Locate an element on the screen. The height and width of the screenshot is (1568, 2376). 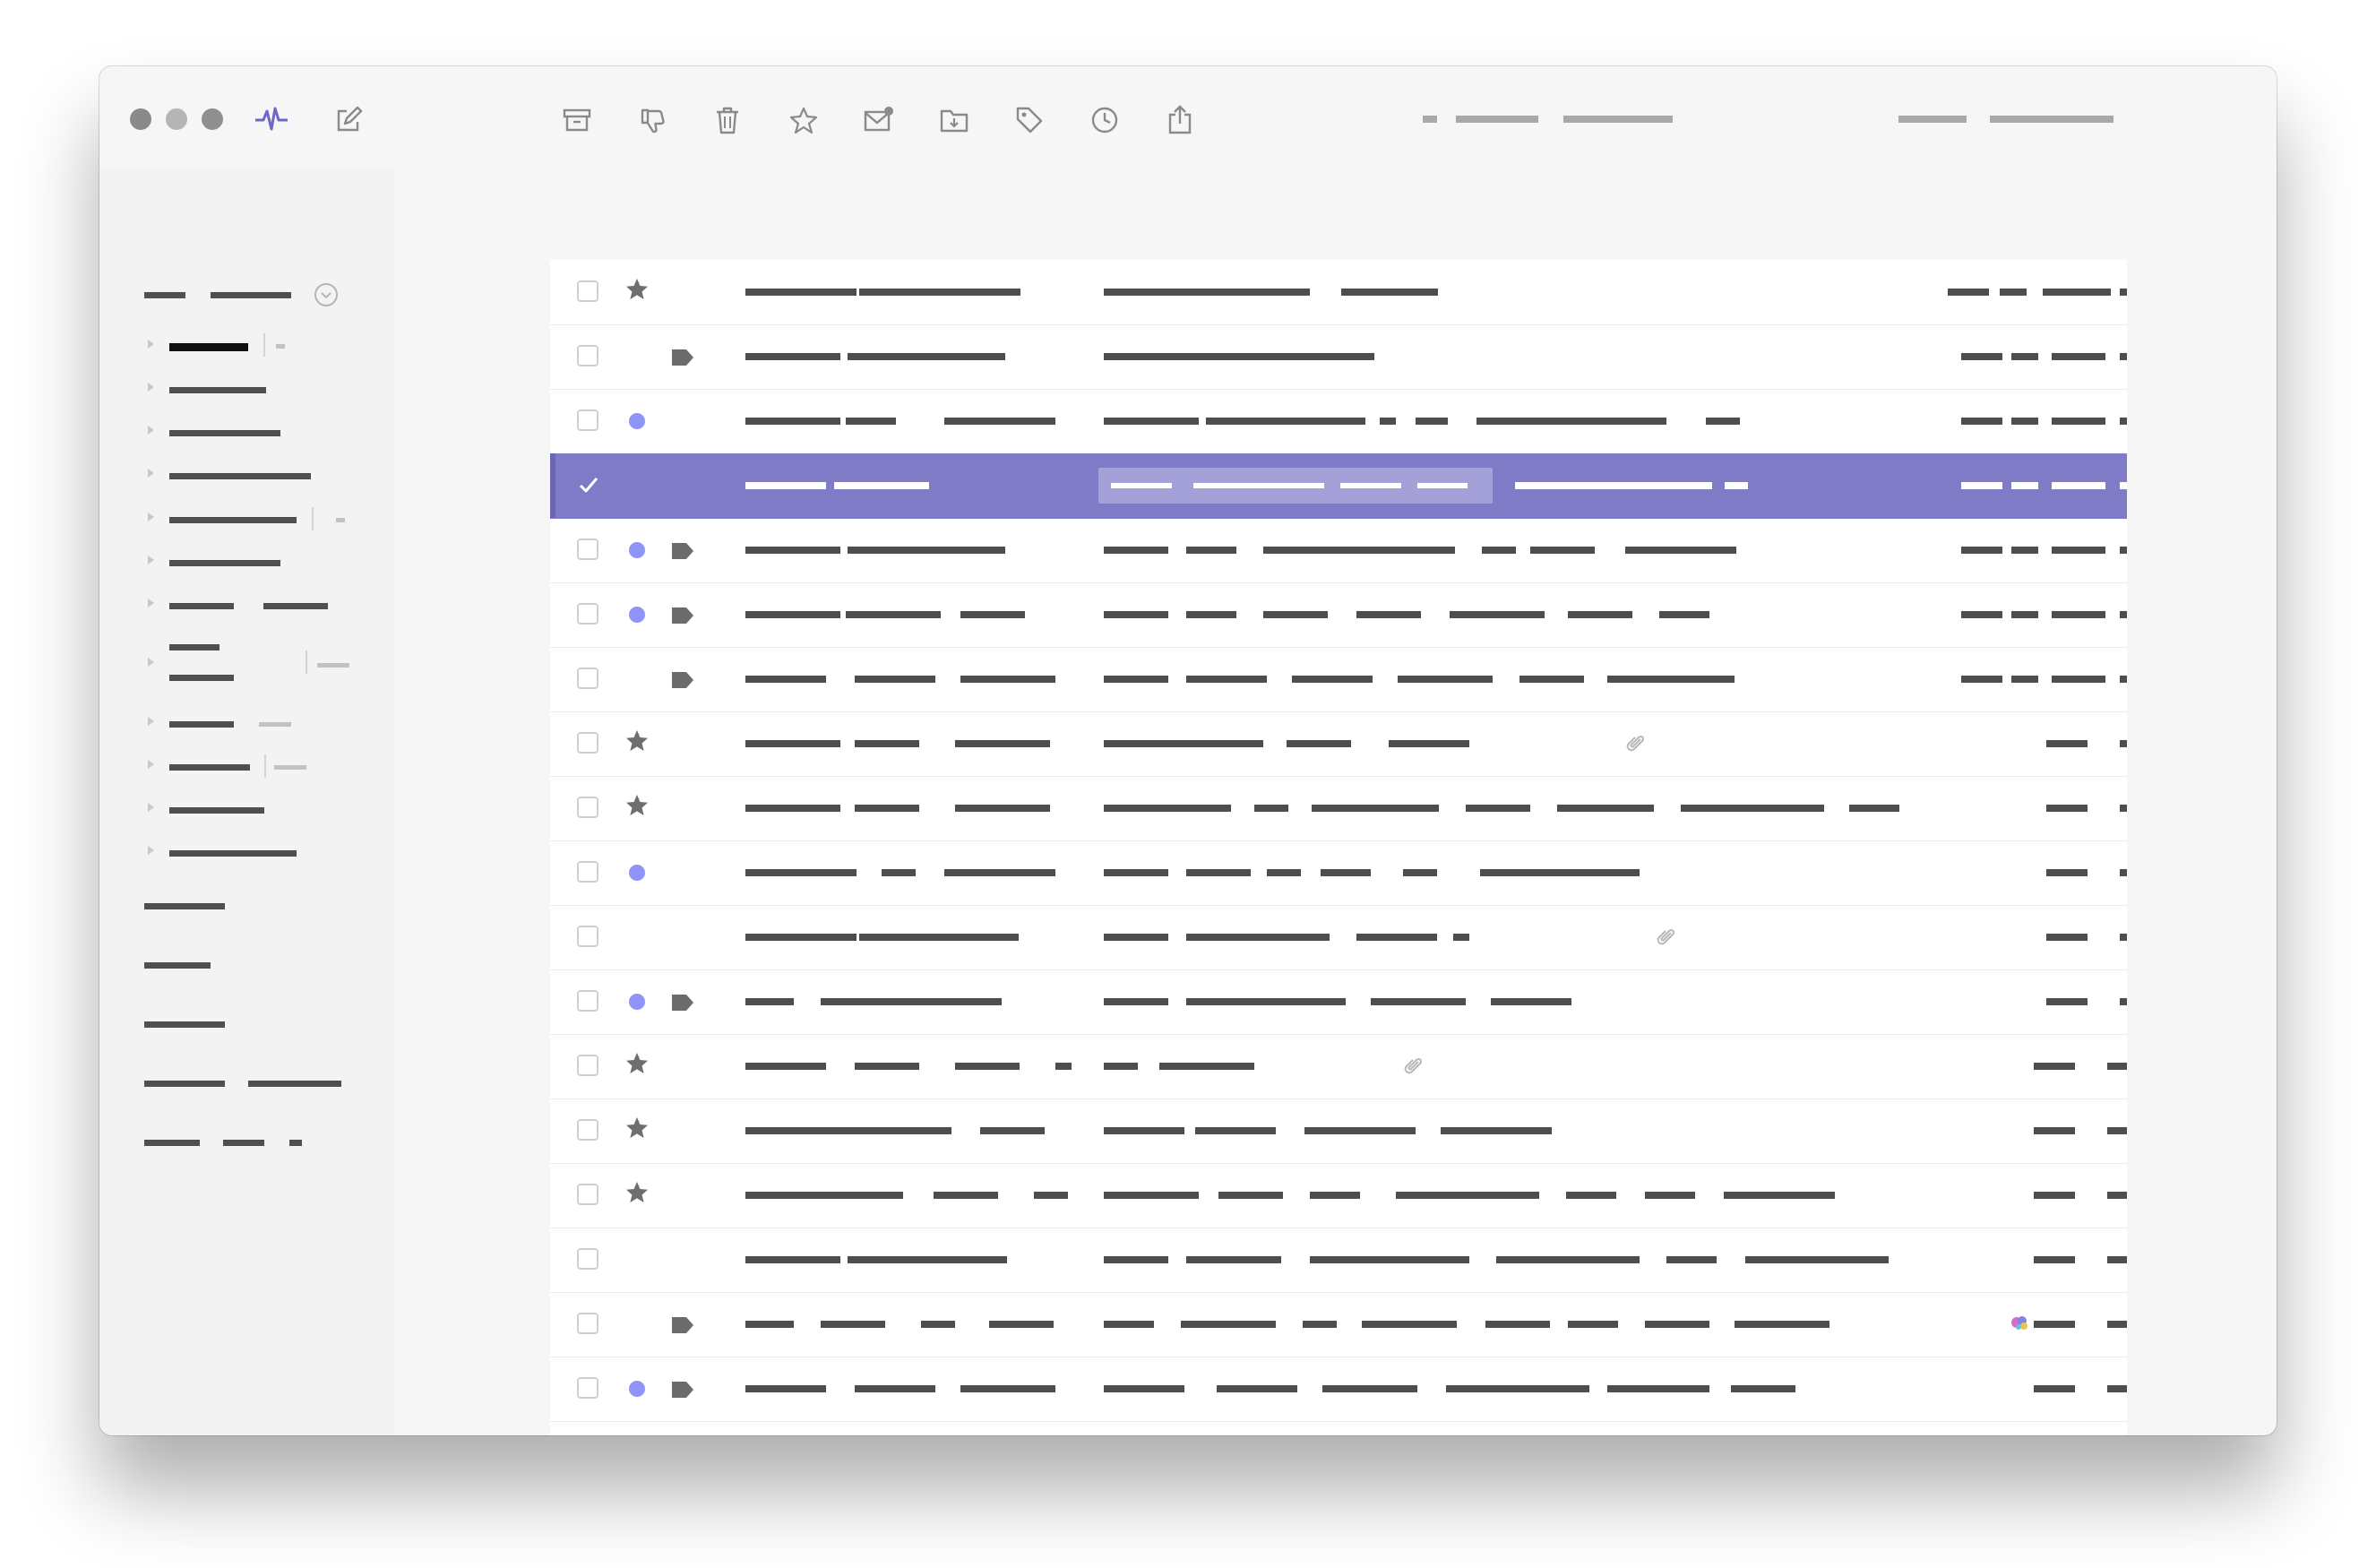
sidebar-item-inbox is located at coordinates (208, 347).